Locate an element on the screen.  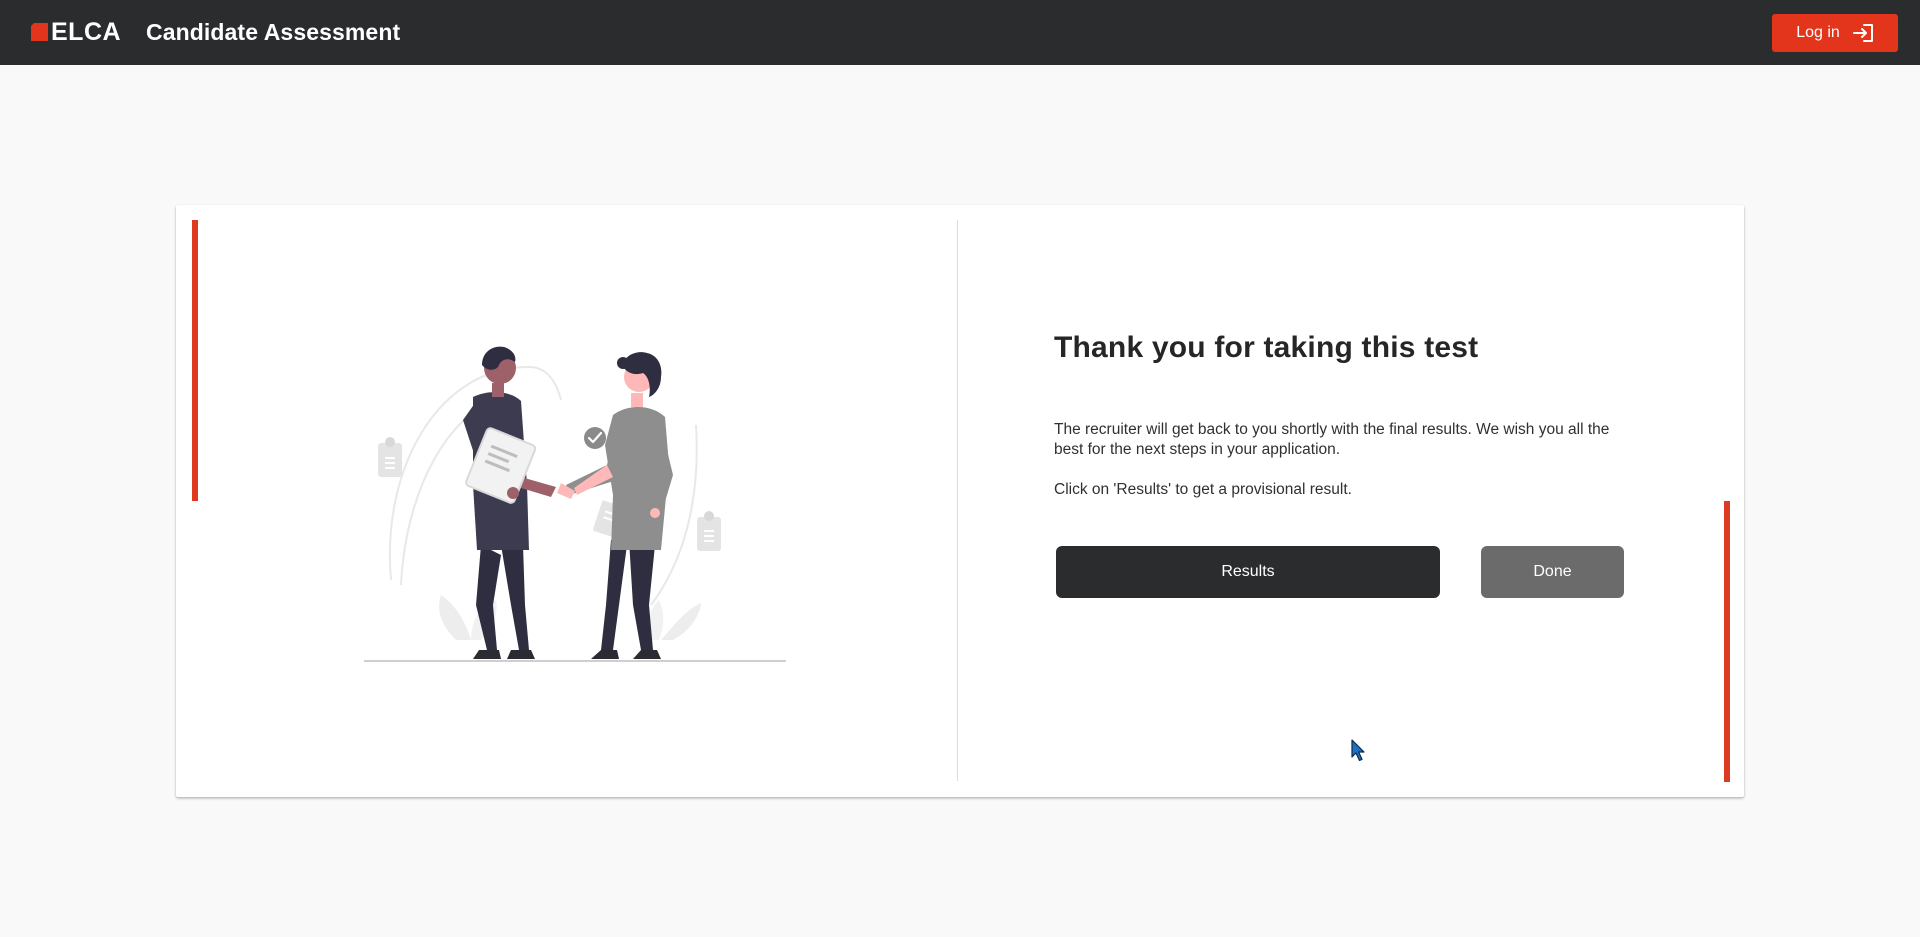
results-button: Results is located at coordinates (1248, 572).